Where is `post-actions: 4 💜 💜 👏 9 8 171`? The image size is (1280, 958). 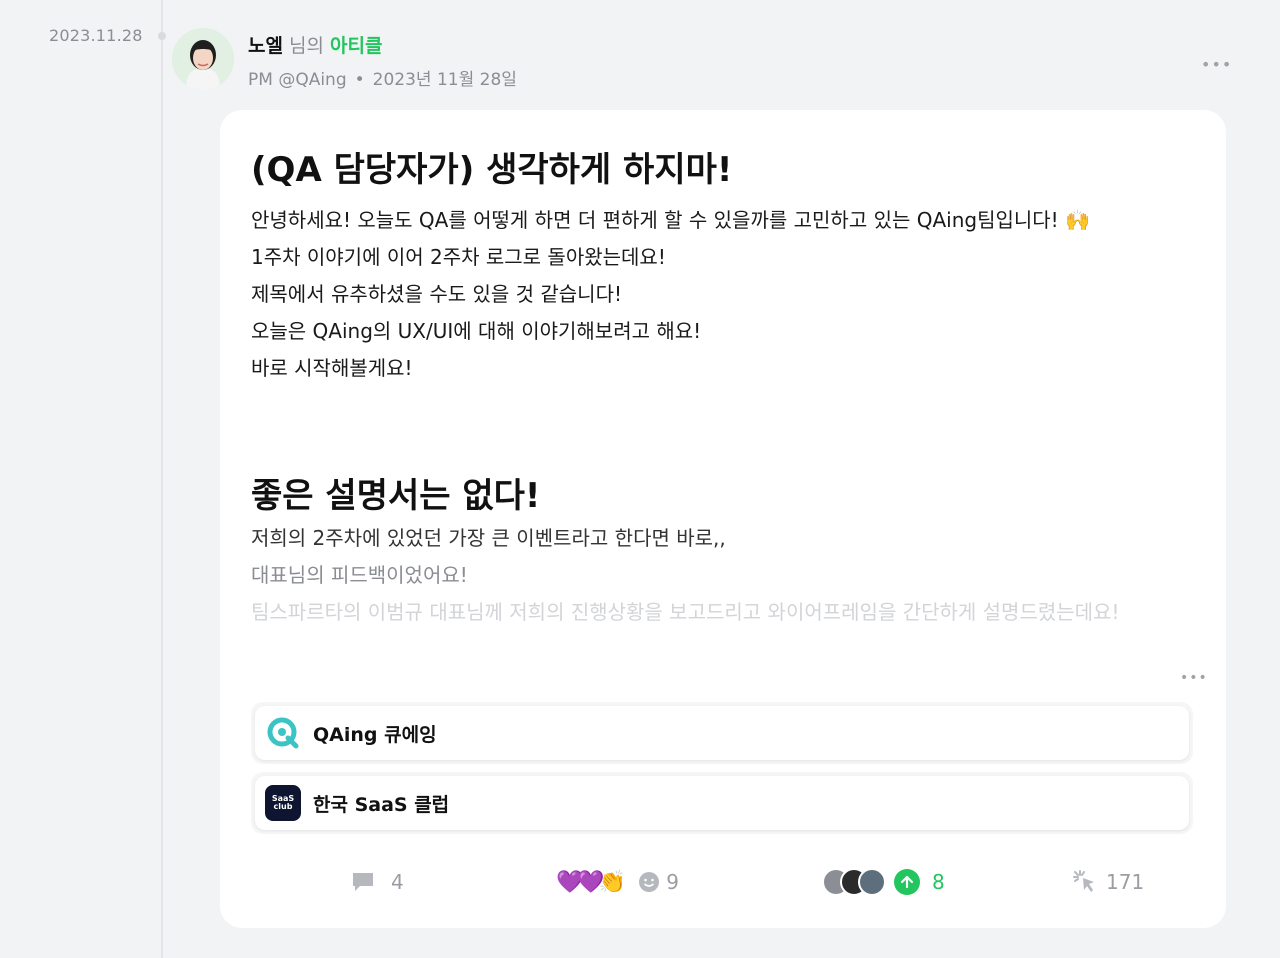
post-actions: 4 💜 💜 👏 9 8 171 is located at coordinates (723, 882).